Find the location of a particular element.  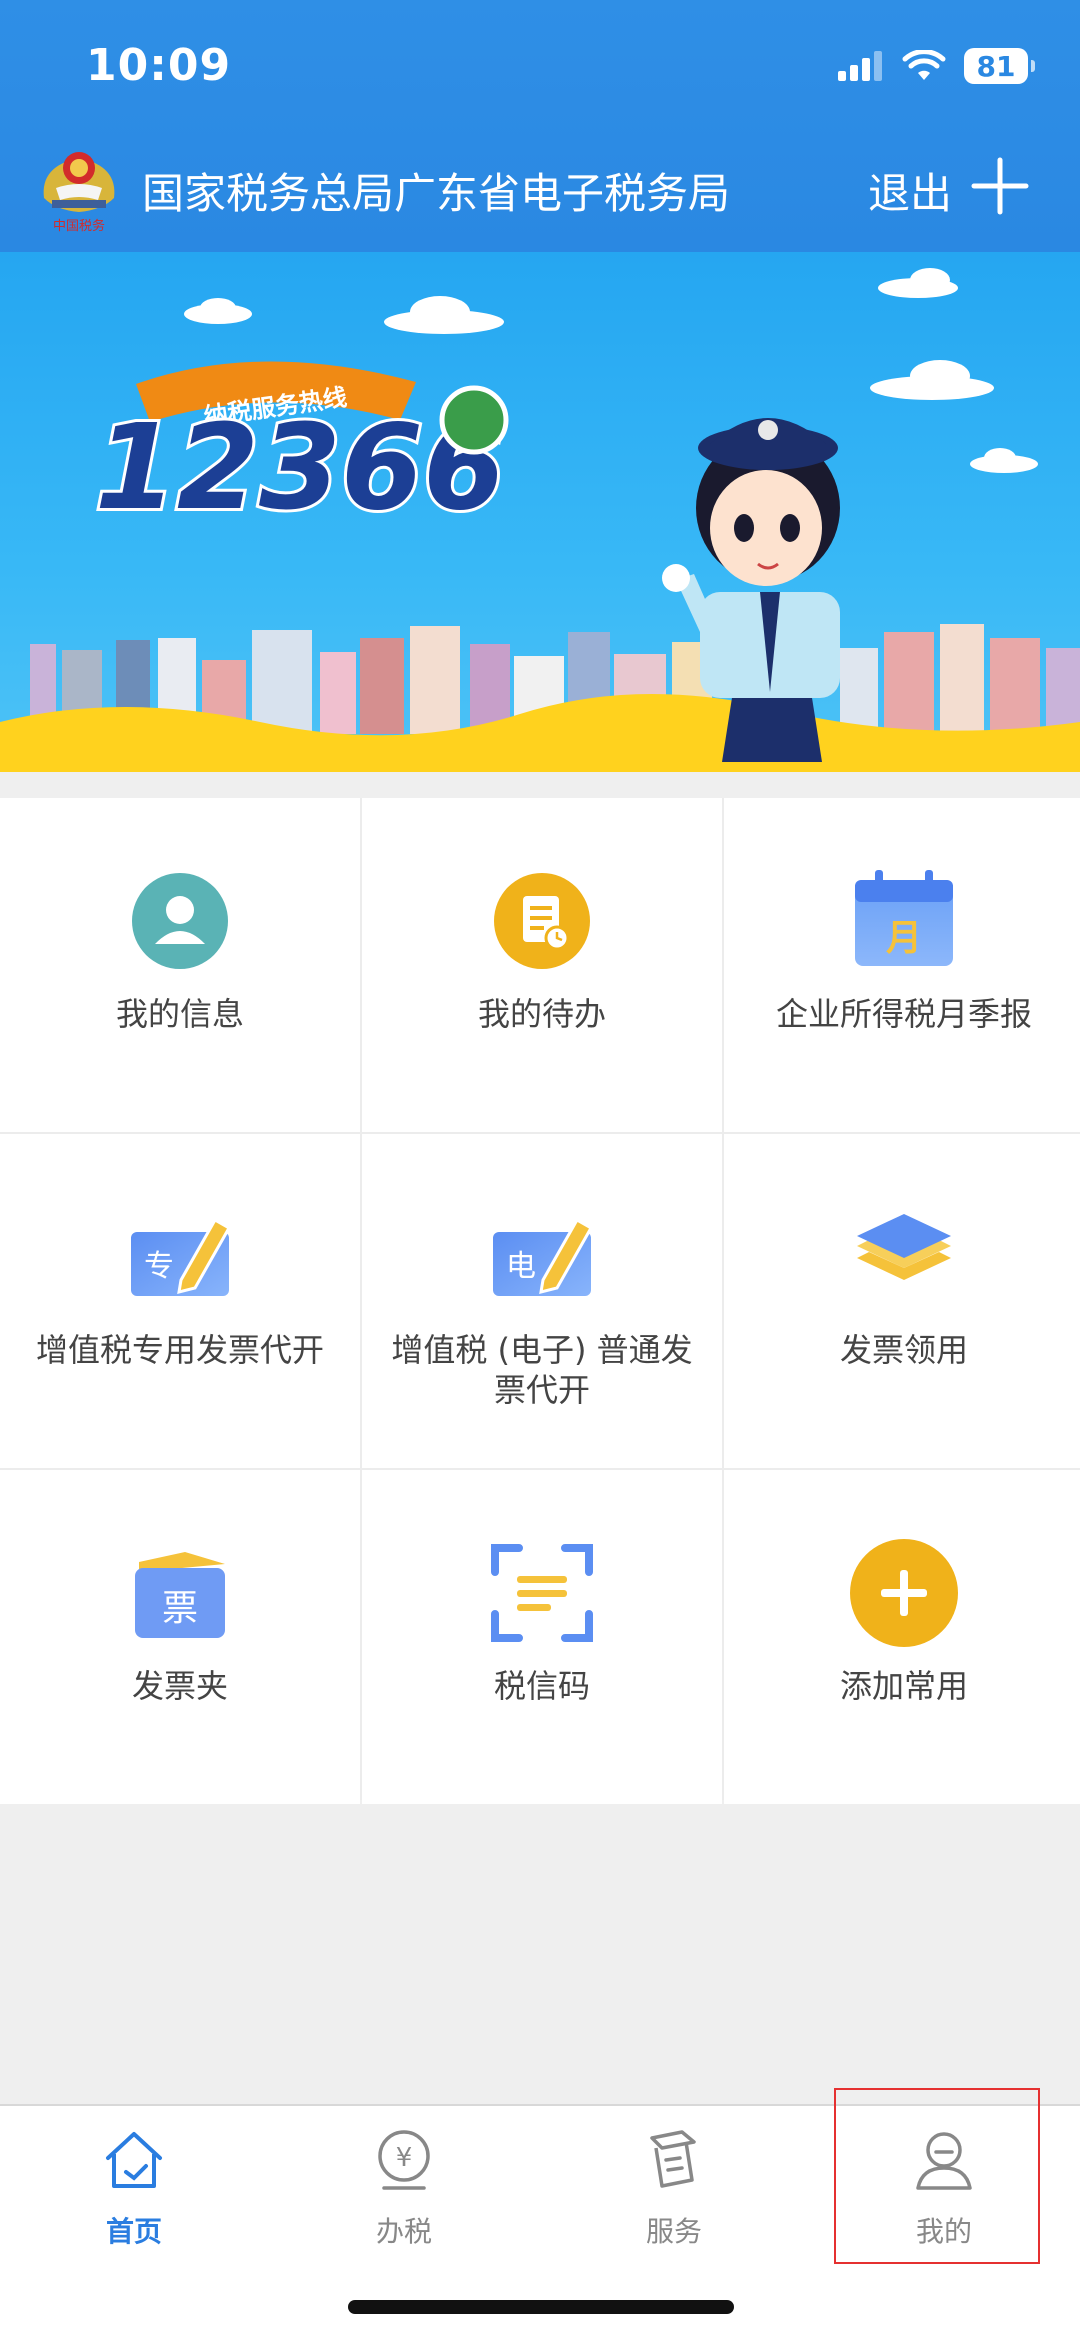

grid-item-my-info: 我的信息 is located at coordinates (180, 965).